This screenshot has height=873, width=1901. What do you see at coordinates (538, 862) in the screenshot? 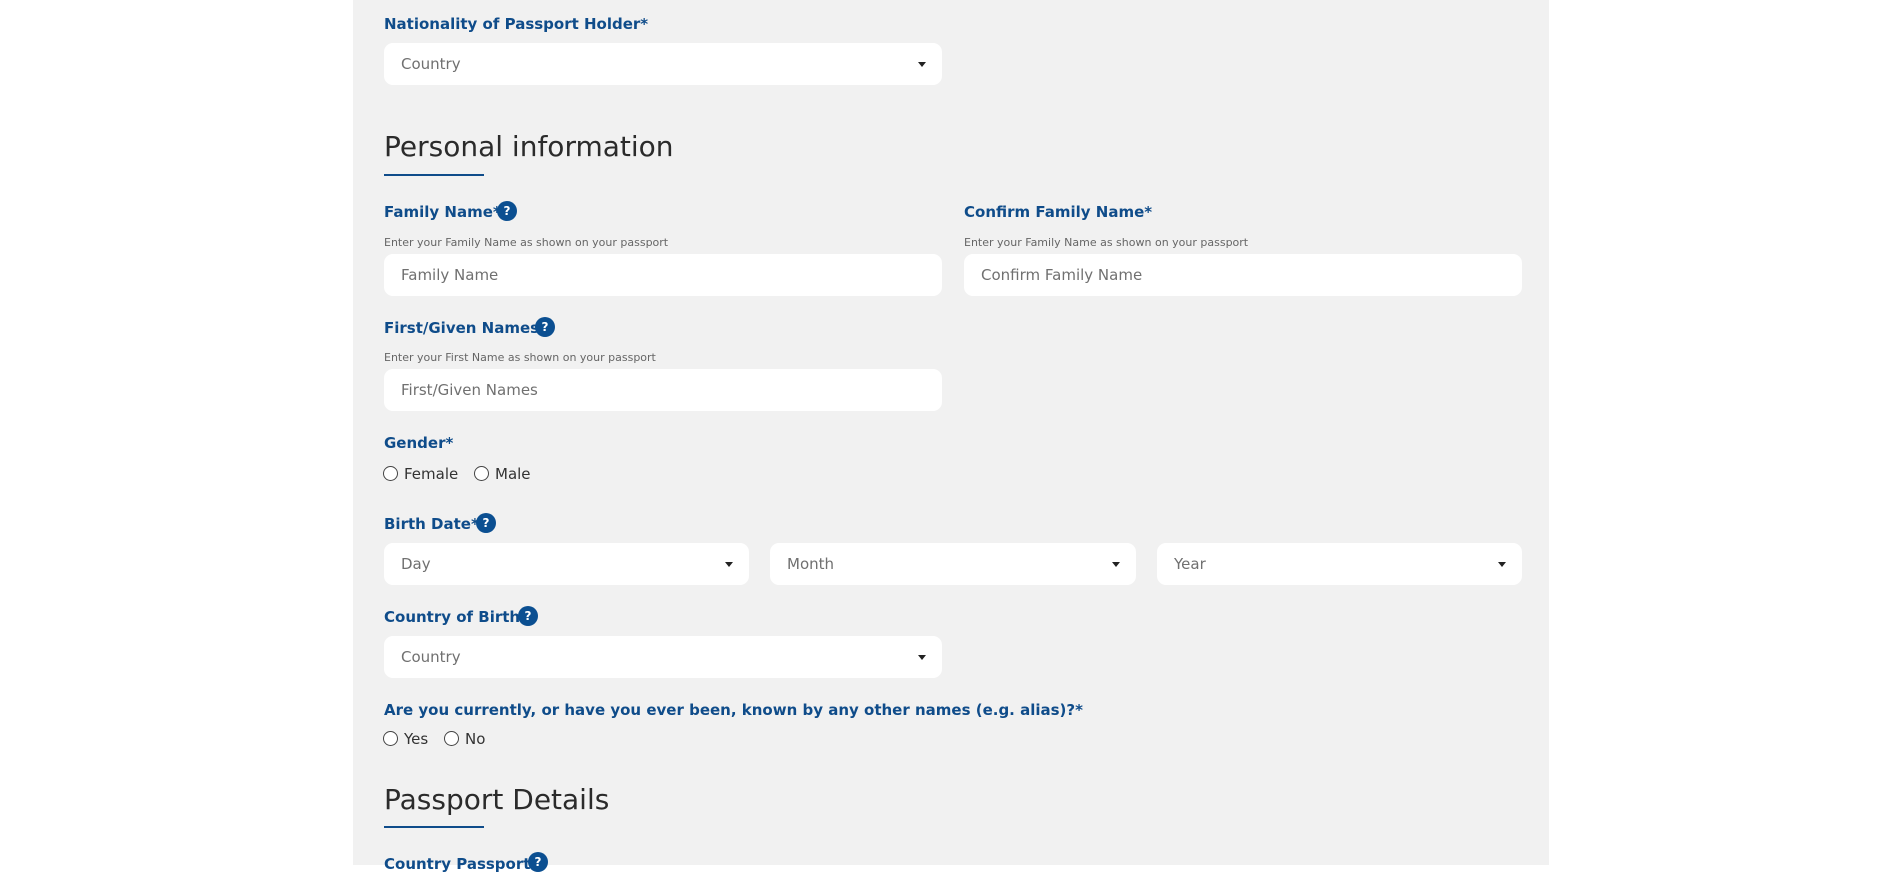
I see `country-passport-help-icon: ?` at bounding box center [538, 862].